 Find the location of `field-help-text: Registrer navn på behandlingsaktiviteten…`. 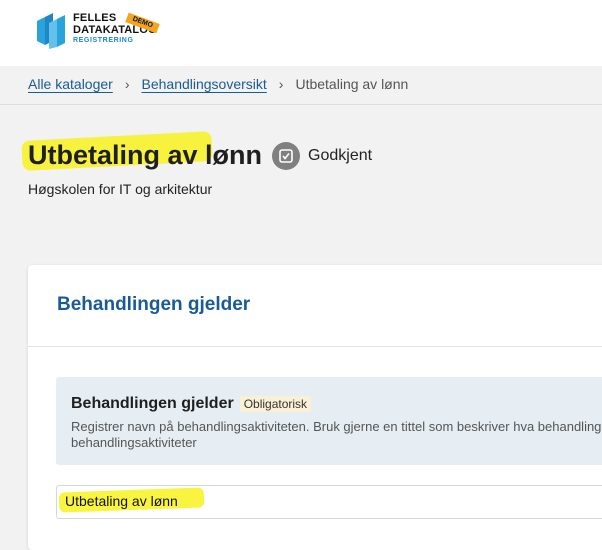

field-help-text: Registrer navn på behandlingsaktiviteten… is located at coordinates (336, 435).